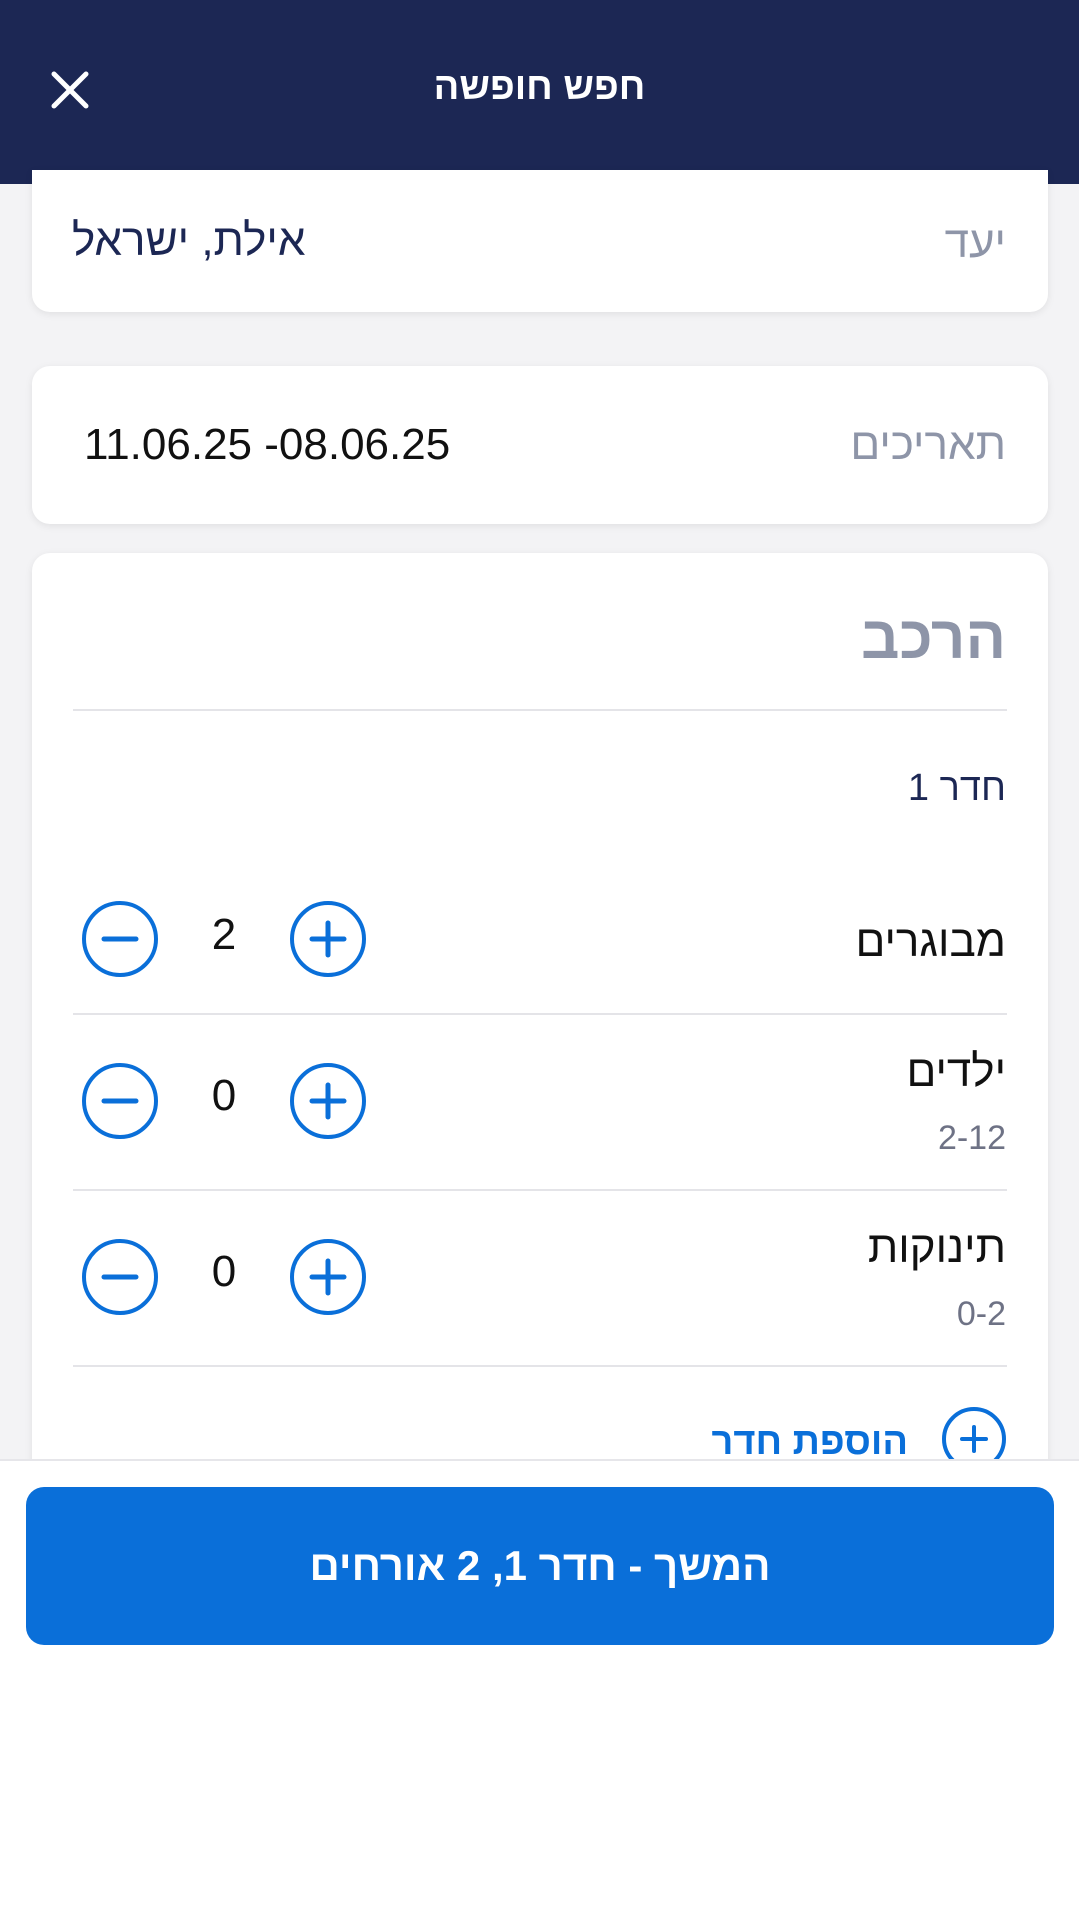  Describe the element at coordinates (224, 1095) in the screenshot. I see `children-count: 0` at that location.